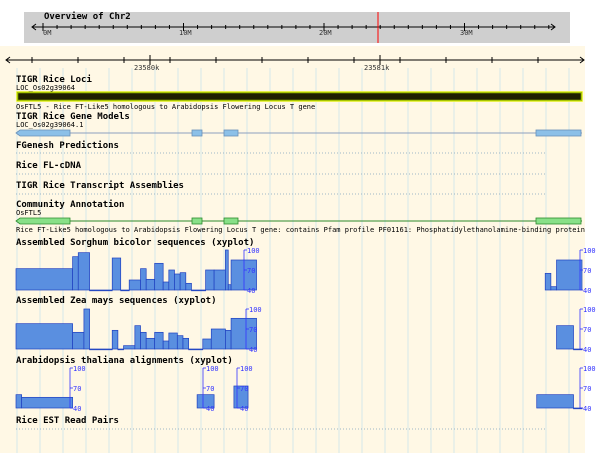 The image size is (600, 453). I want to click on track-title-est: Rice EST Read Pairs, so click(67, 421).